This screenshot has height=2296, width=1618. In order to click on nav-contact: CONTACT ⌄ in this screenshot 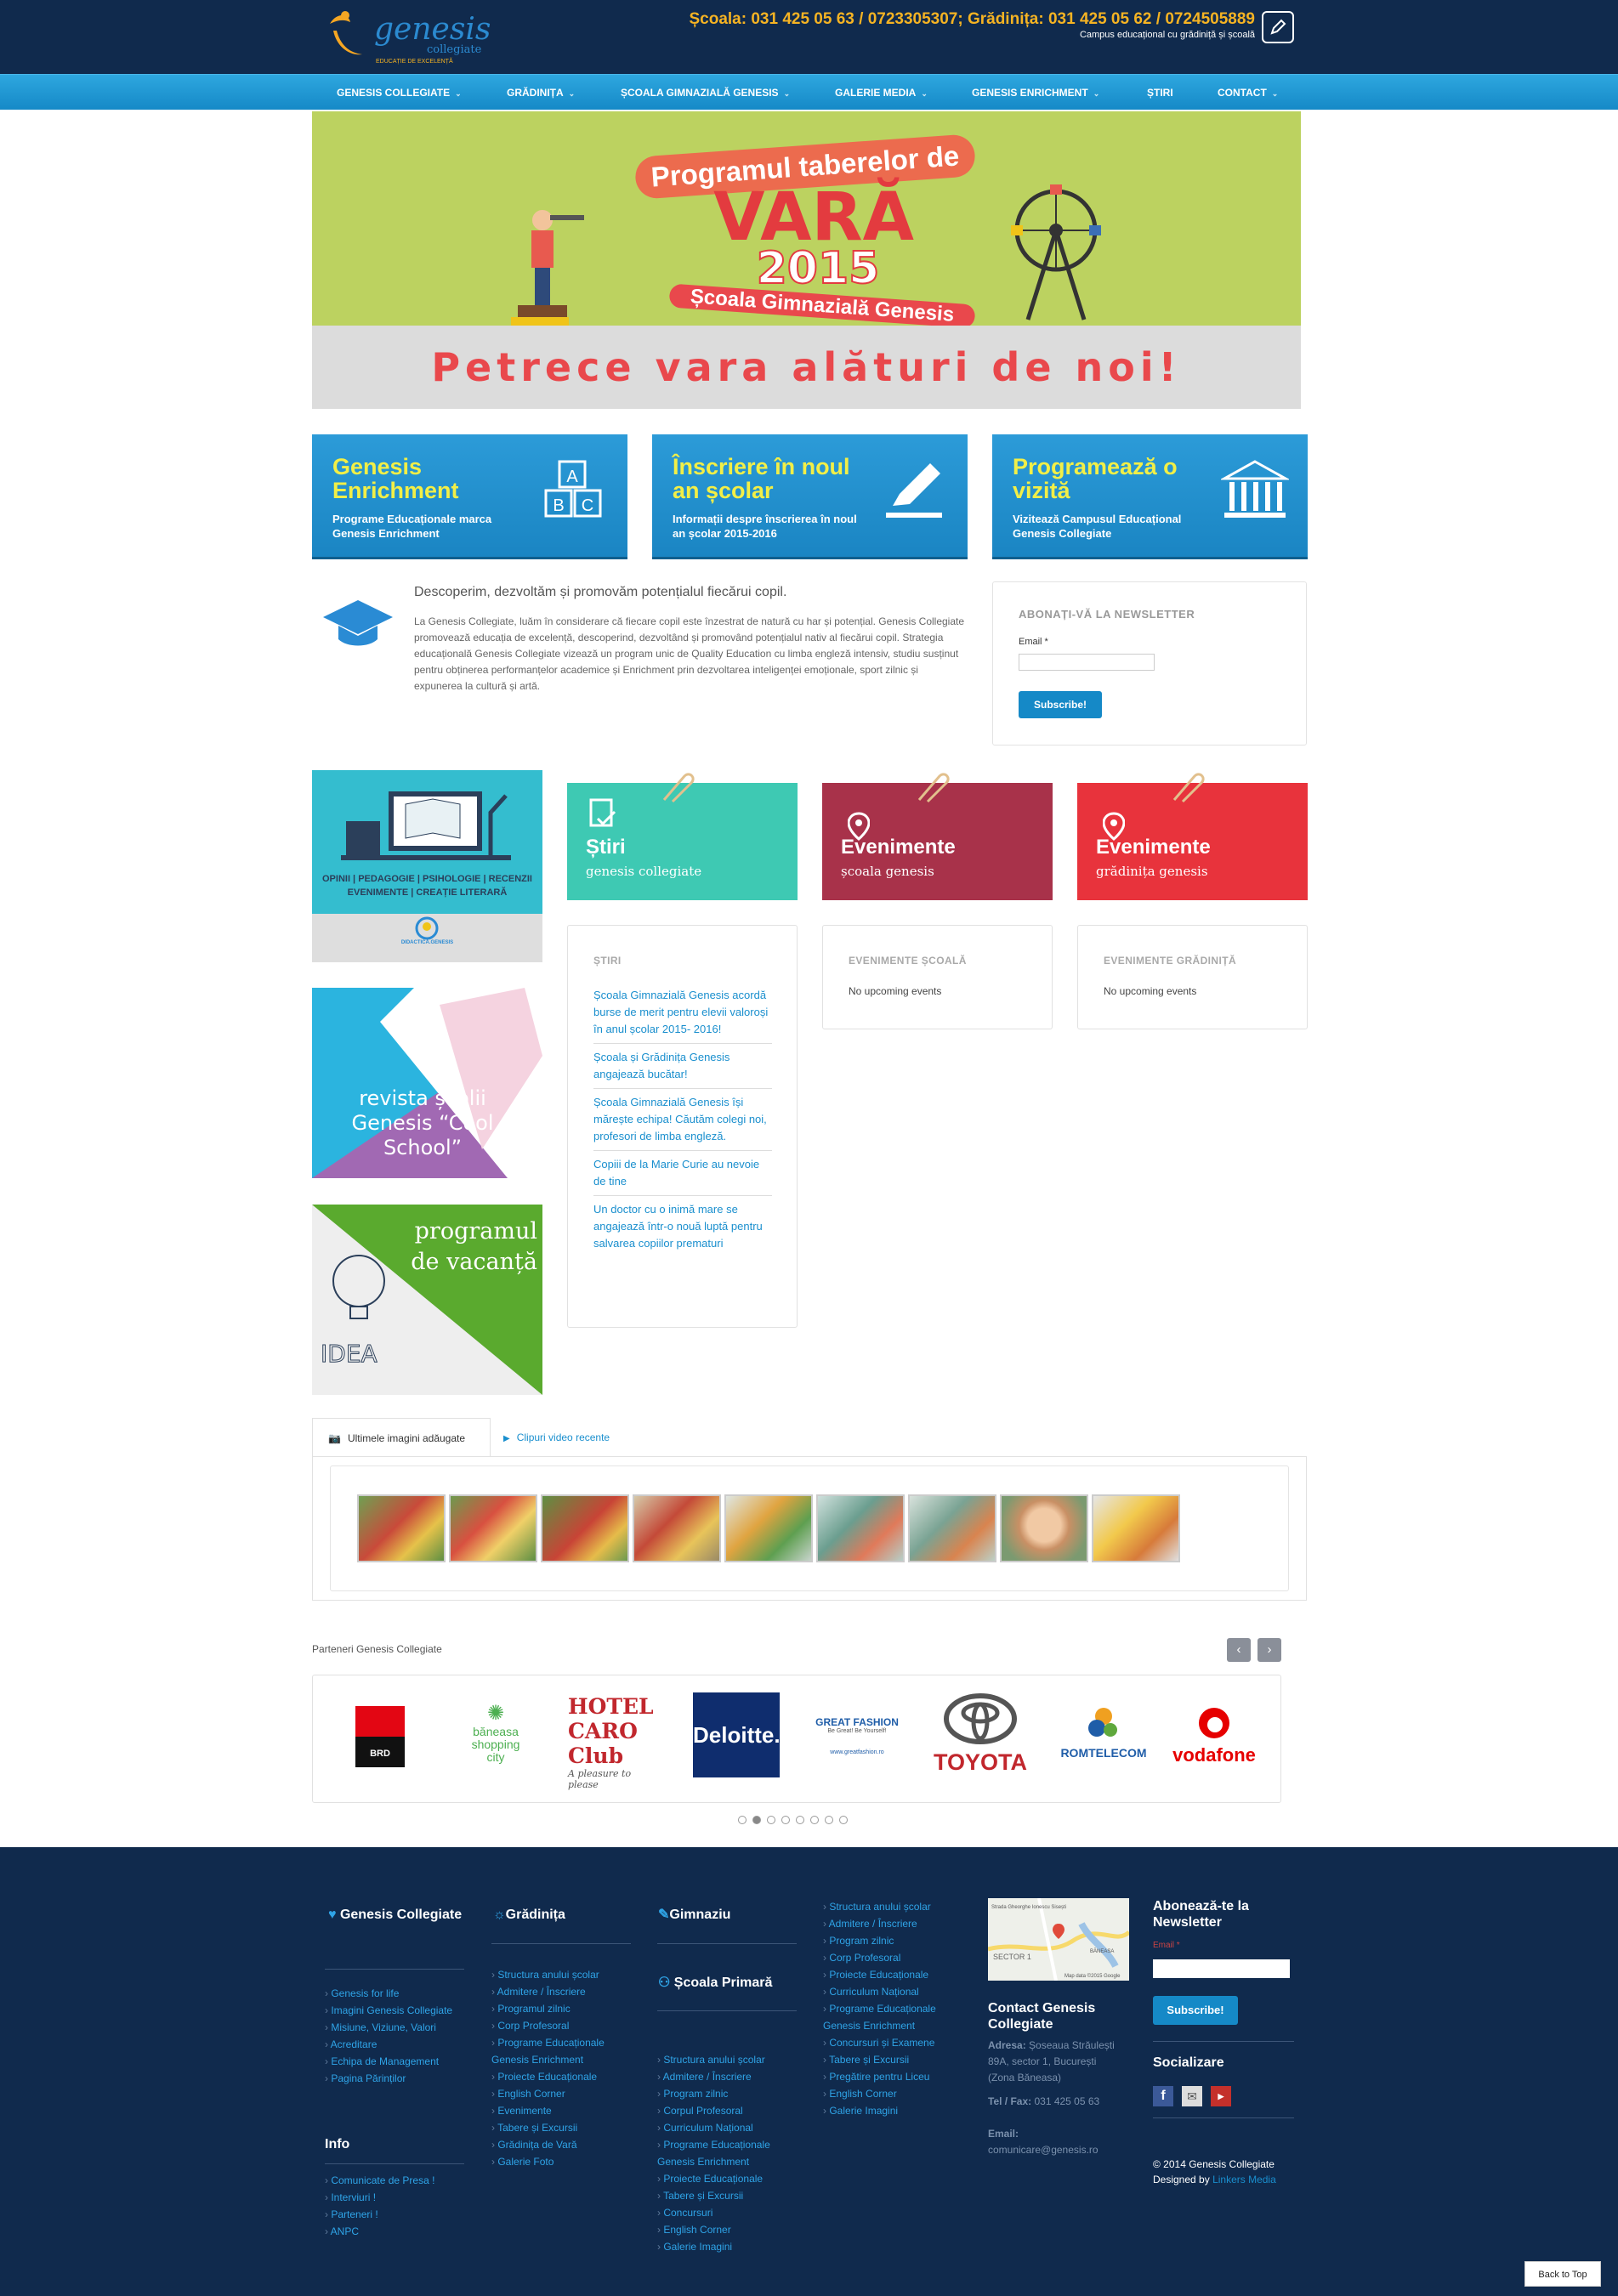, I will do `click(1248, 93)`.